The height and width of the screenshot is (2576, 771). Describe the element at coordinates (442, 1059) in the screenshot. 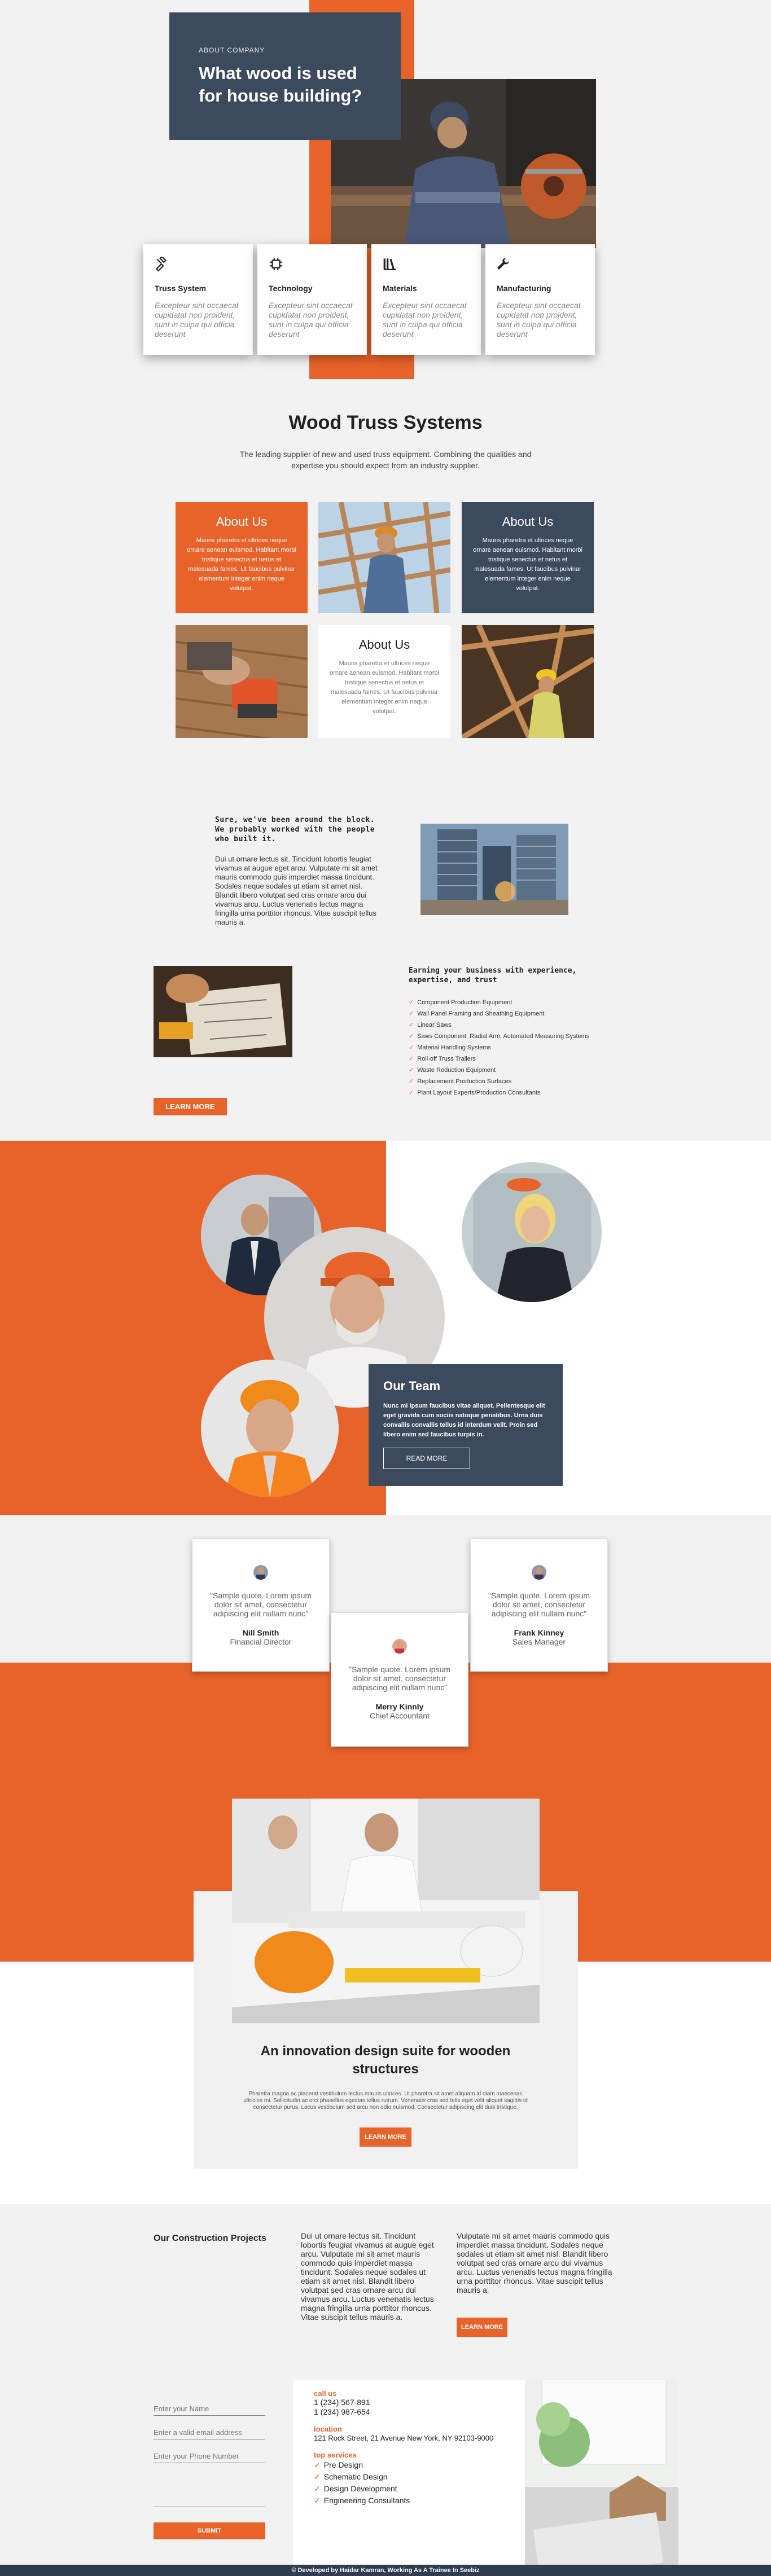

I see `list-item: ✓ Roll-off Truss Trailers` at that location.